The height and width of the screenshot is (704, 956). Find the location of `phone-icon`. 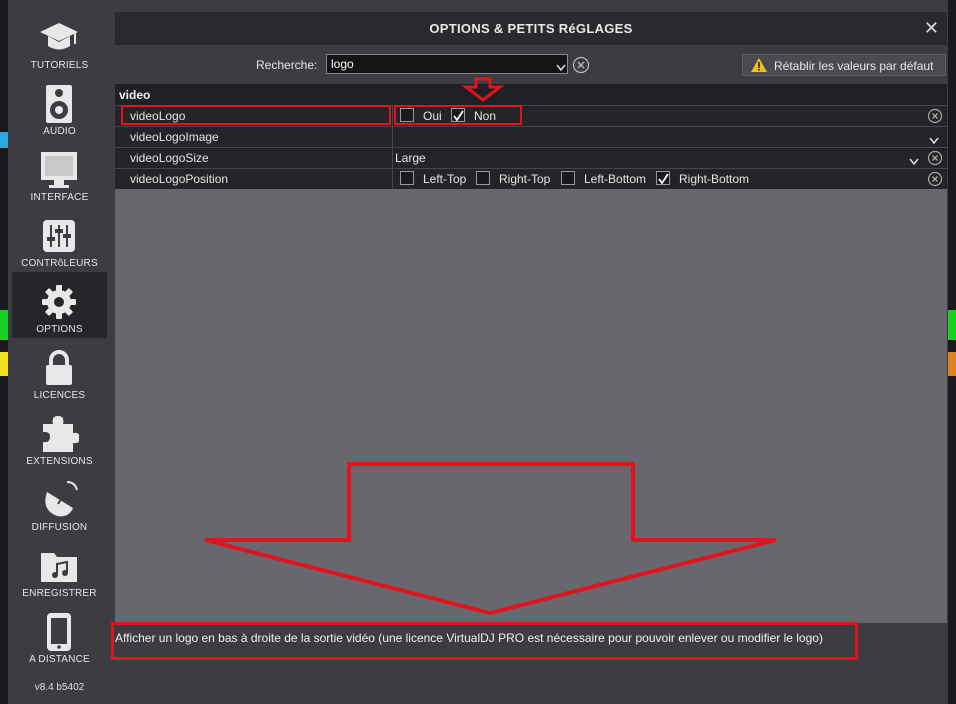

phone-icon is located at coordinates (59, 632).